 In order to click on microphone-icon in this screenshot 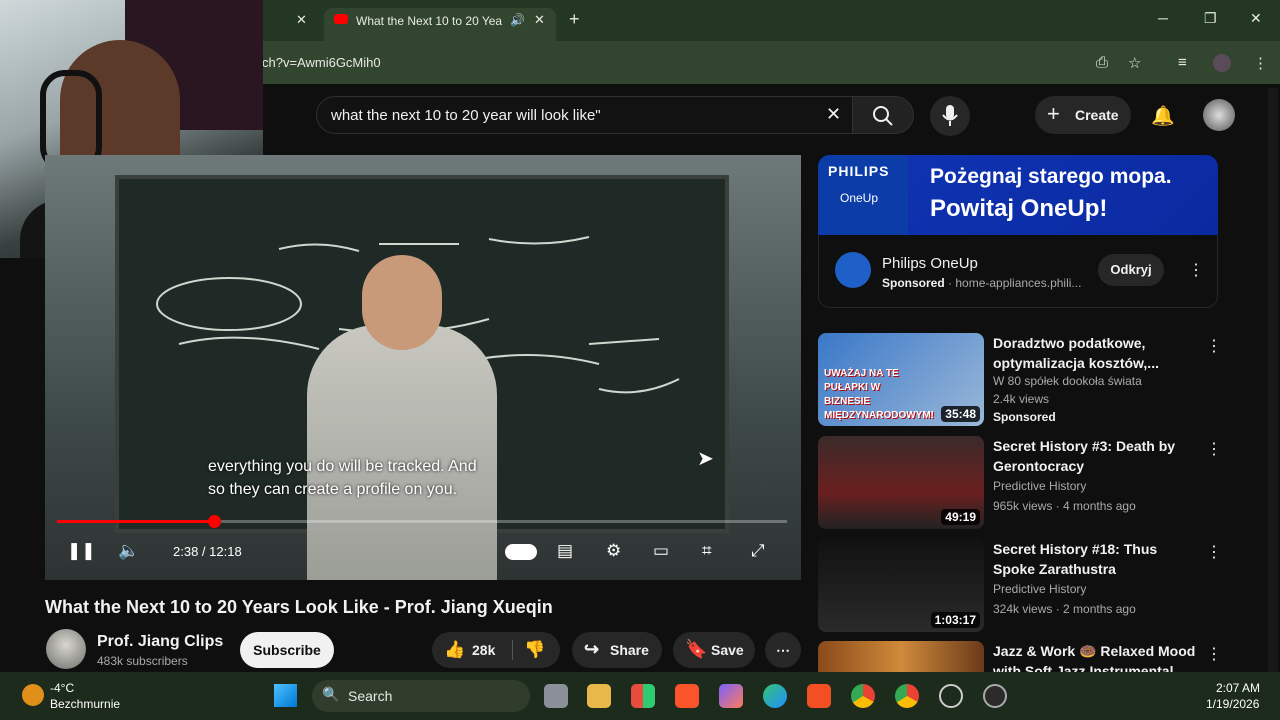, I will do `click(950, 115)`.